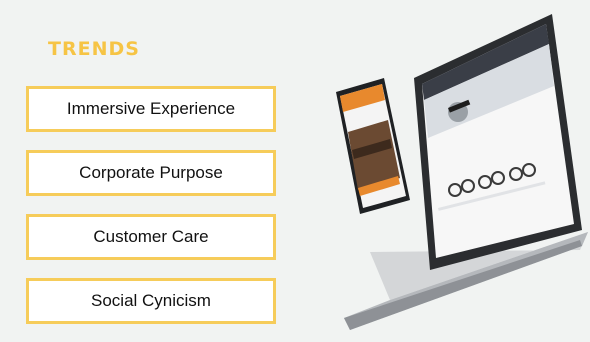 The height and width of the screenshot is (342, 590). What do you see at coordinates (151, 173) in the screenshot?
I see `trend-box-corporate-purpose: Corporate Purpose` at bounding box center [151, 173].